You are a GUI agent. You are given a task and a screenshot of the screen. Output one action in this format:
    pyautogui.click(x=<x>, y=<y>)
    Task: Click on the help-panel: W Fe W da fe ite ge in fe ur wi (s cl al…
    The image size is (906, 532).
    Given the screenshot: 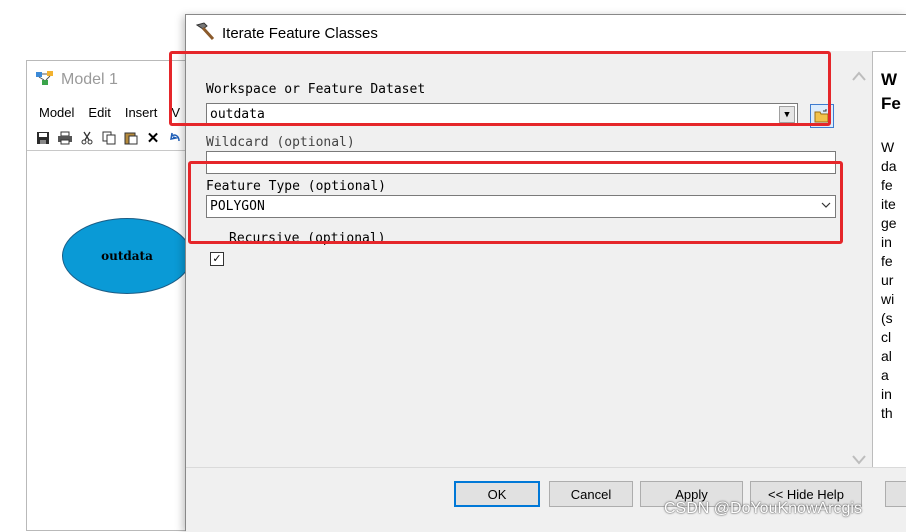 What is the action you would take?
    pyautogui.click(x=889, y=259)
    